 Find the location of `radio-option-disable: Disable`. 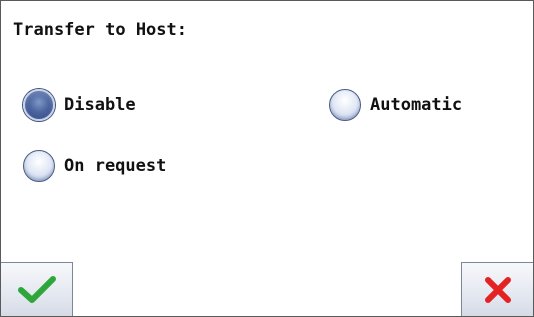

radio-option-disable: Disable is located at coordinates (79, 105).